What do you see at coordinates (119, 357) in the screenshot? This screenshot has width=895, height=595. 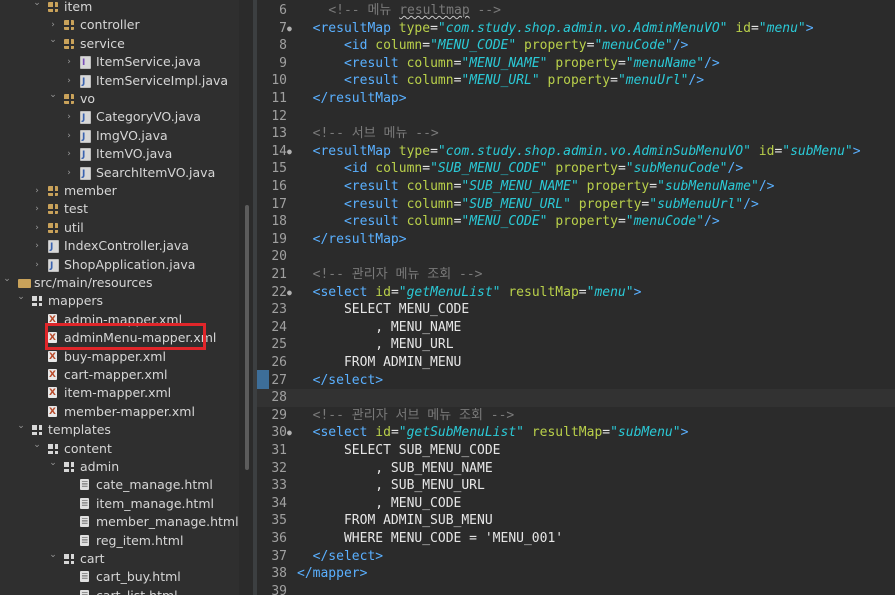 I see `tree-item: buy-mapper.xml` at bounding box center [119, 357].